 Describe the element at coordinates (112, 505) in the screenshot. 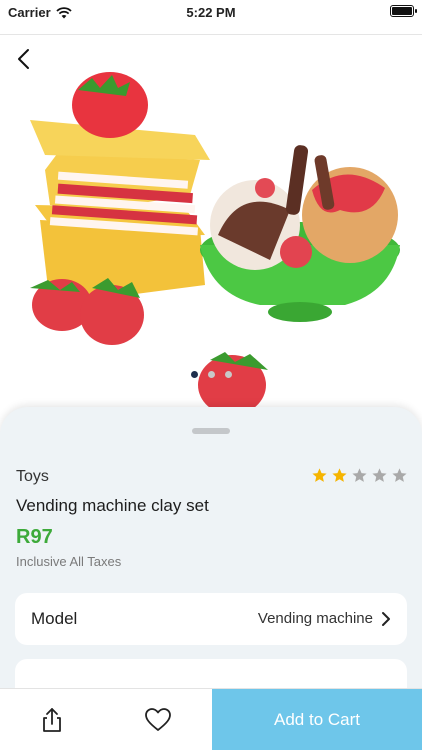

I see `product-title: Vending machine clay set` at that location.